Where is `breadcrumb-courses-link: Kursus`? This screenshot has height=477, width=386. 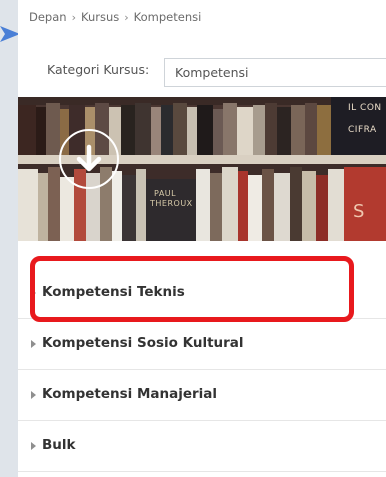
breadcrumb-courses-link: Kursus is located at coordinates (100, 17).